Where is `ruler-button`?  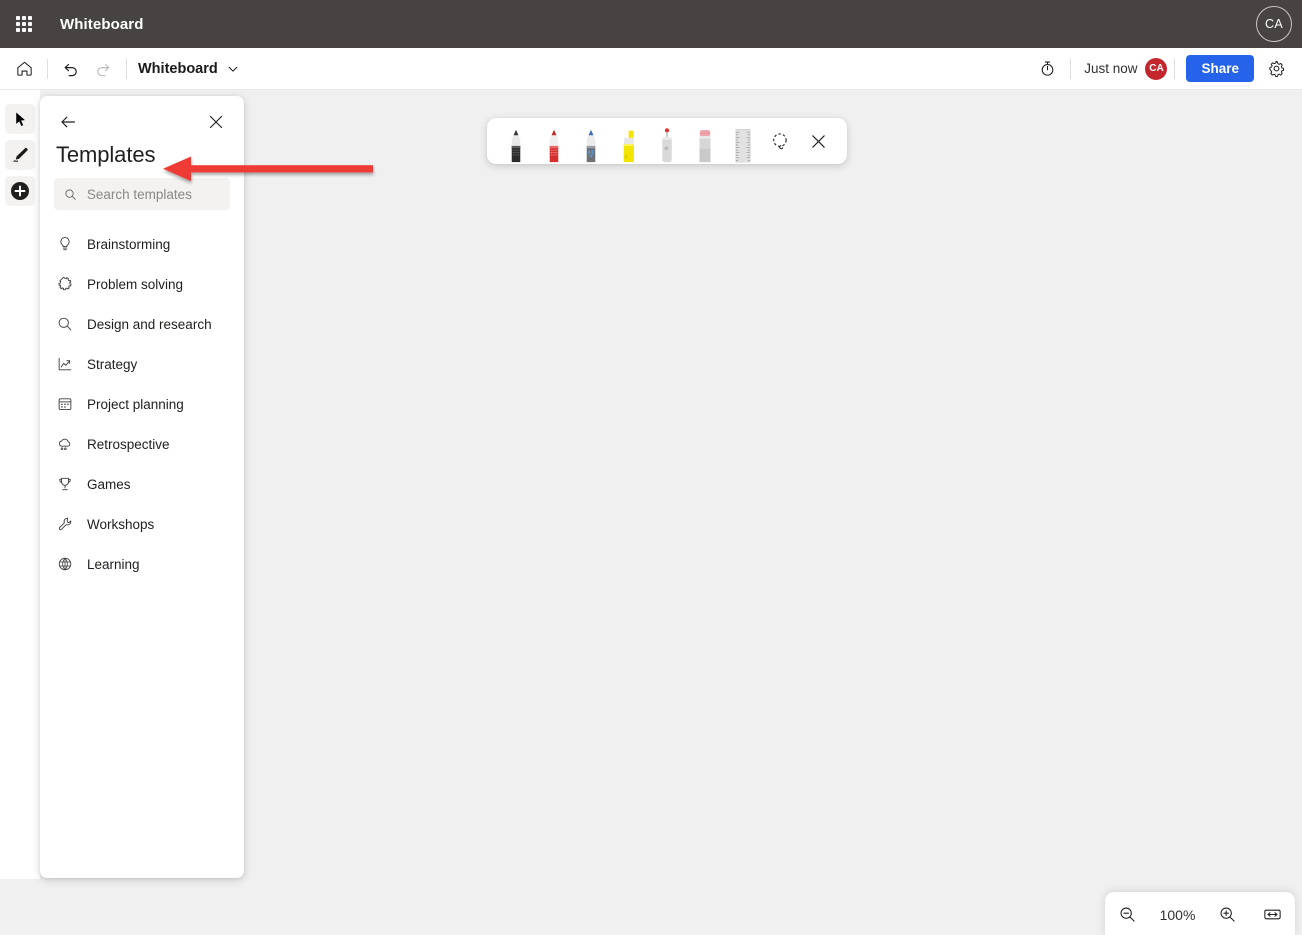
ruler-button is located at coordinates (743, 141).